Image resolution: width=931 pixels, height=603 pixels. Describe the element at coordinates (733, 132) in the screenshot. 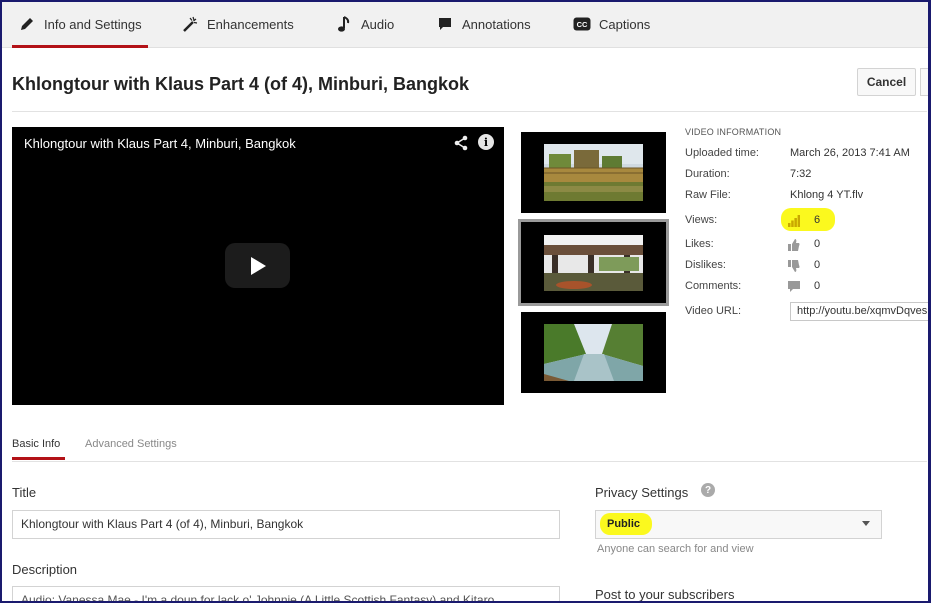

I see `video-info-heading: VIDEO INFORMATION` at that location.